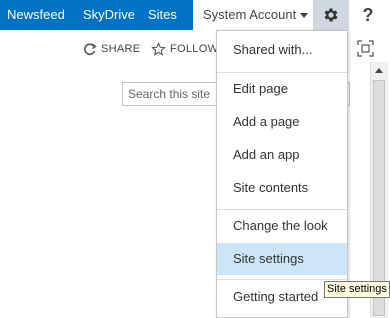  What do you see at coordinates (195, 15) in the screenshot?
I see `suite-bar: Newsfeed SkyDrive Sites System Account ?` at bounding box center [195, 15].